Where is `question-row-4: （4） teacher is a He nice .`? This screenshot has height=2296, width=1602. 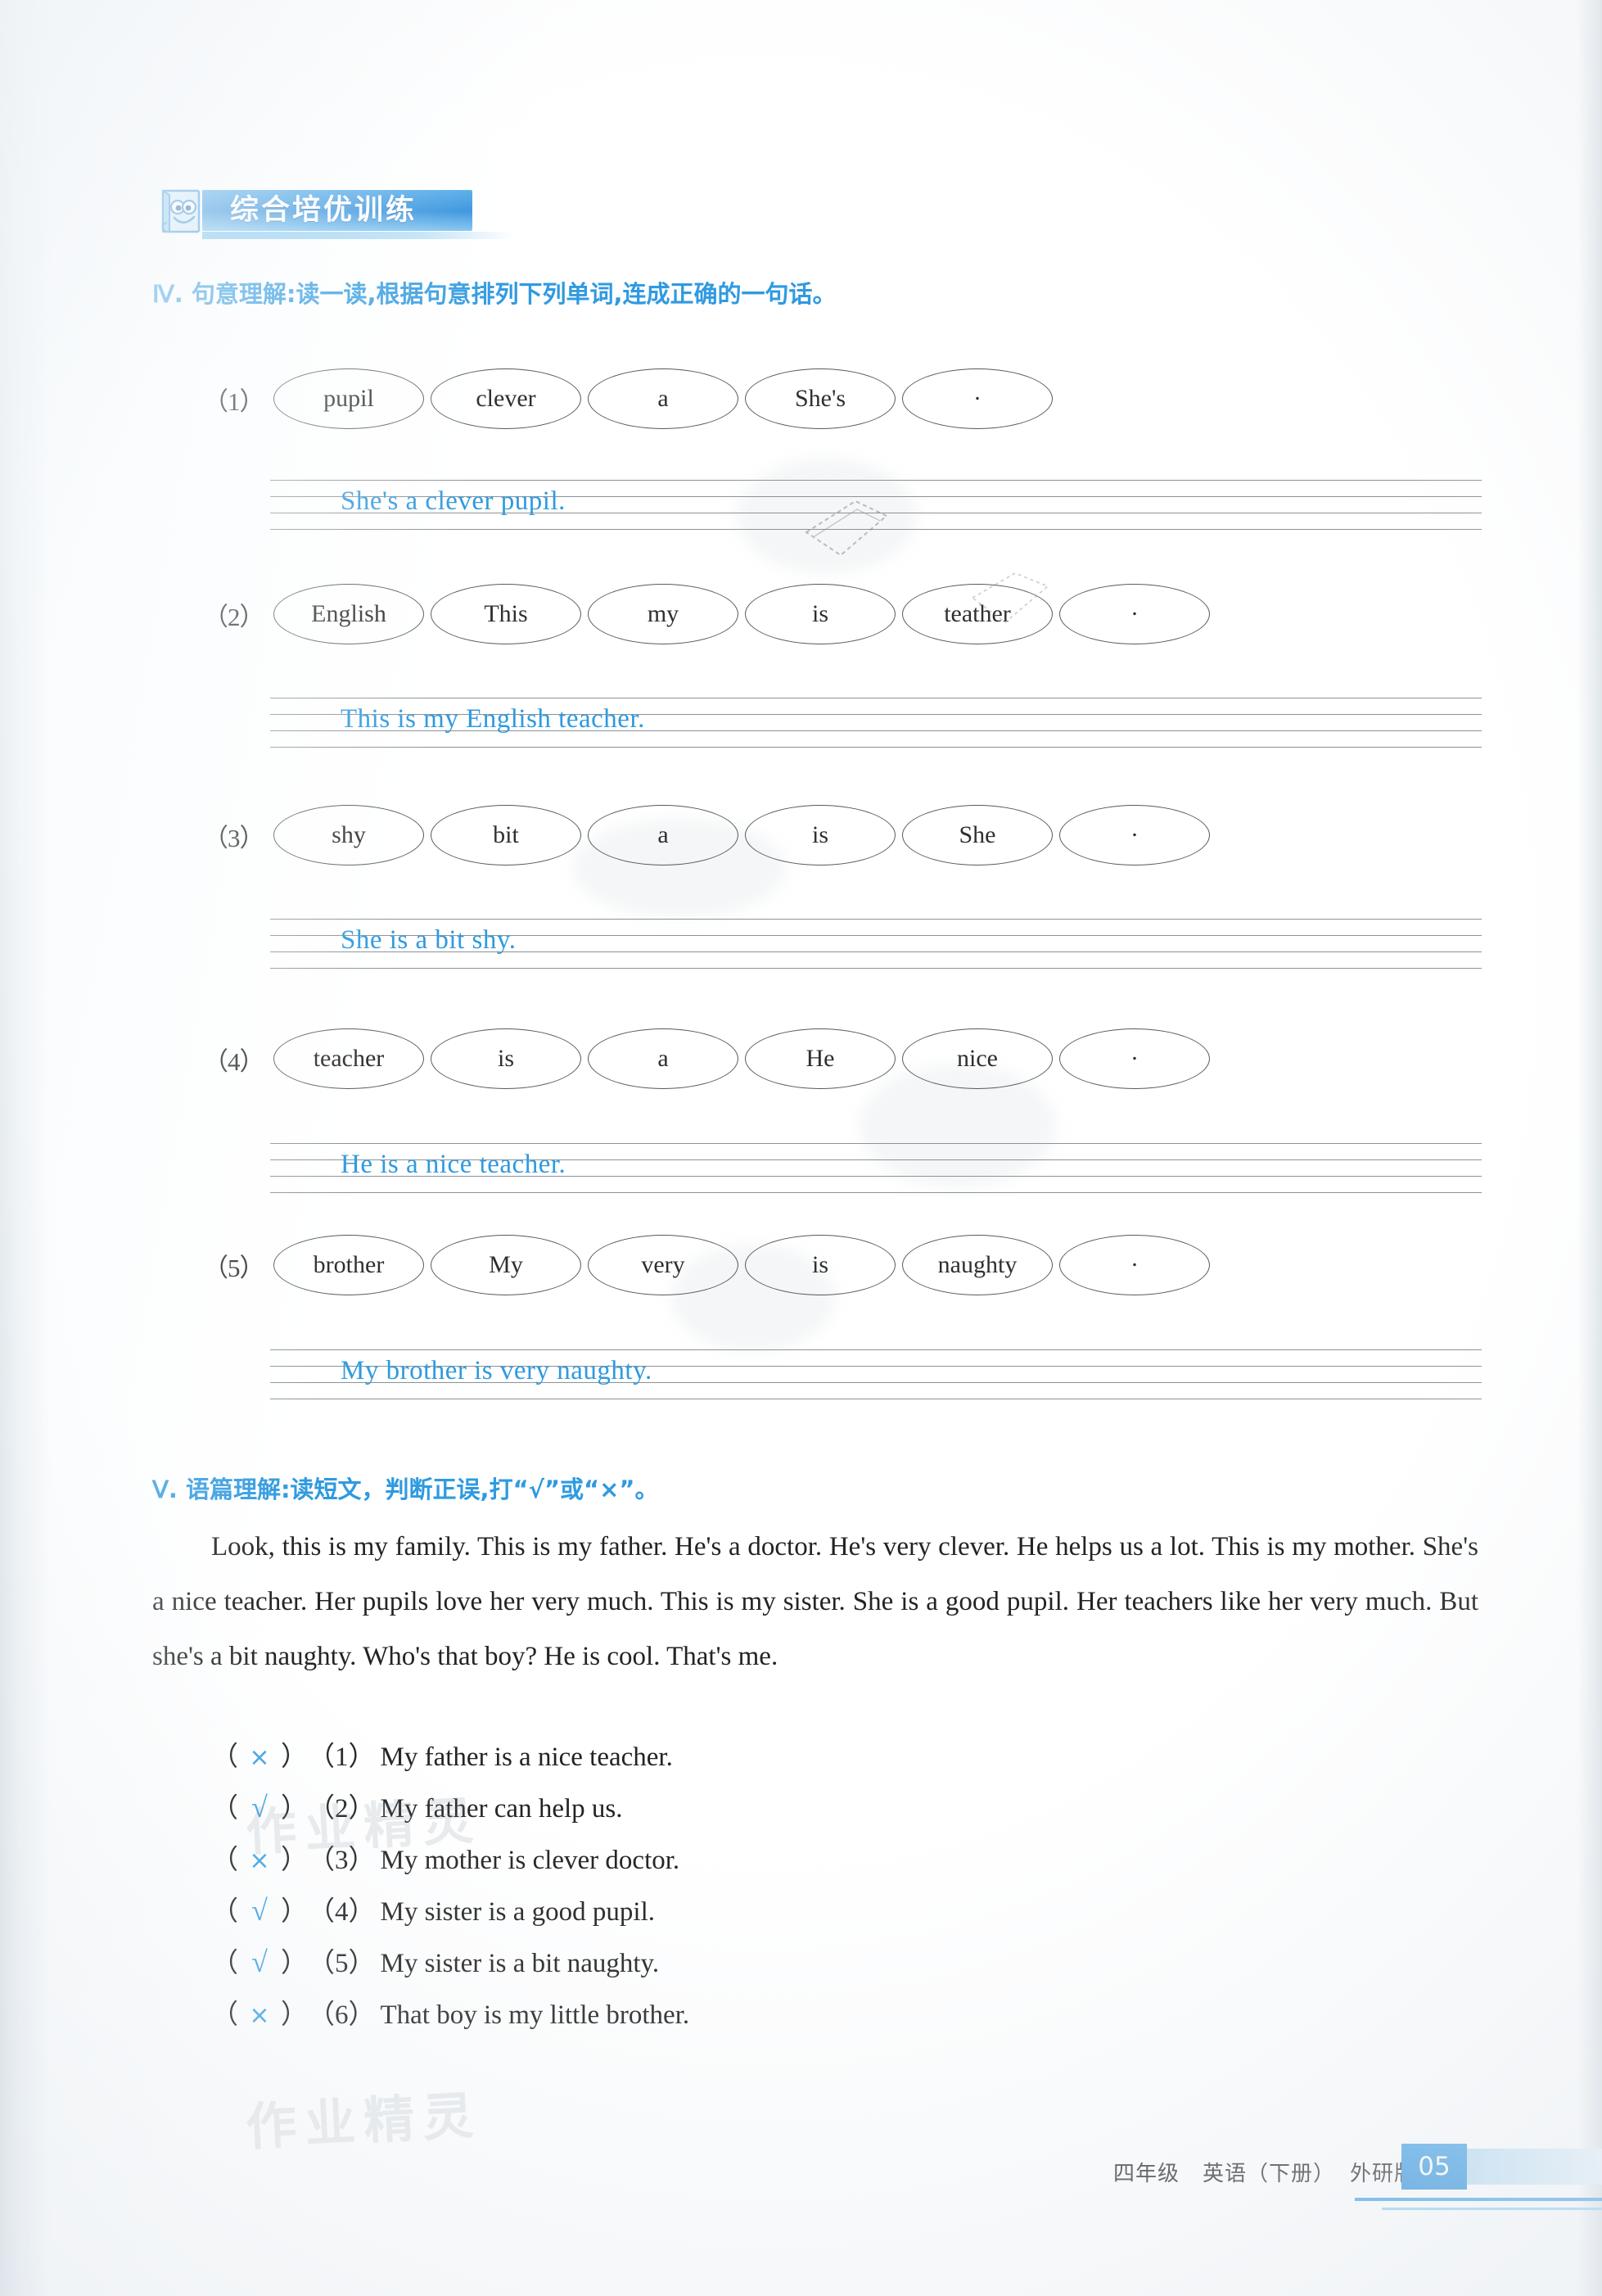
question-row-4: （4） teacher is a He nice . is located at coordinates (709, 1059).